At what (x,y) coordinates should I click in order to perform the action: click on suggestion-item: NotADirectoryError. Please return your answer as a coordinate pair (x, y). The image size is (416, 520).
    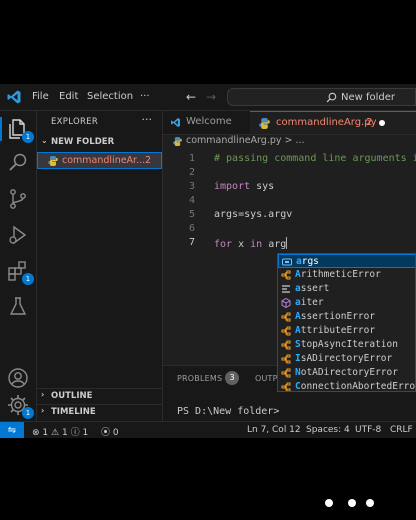
    Looking at the image, I should click on (346, 373).